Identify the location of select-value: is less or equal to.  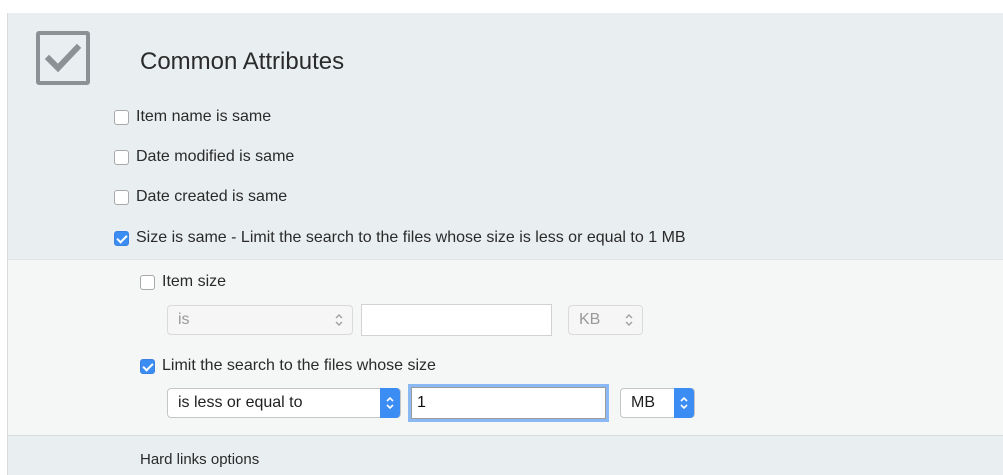
(240, 402).